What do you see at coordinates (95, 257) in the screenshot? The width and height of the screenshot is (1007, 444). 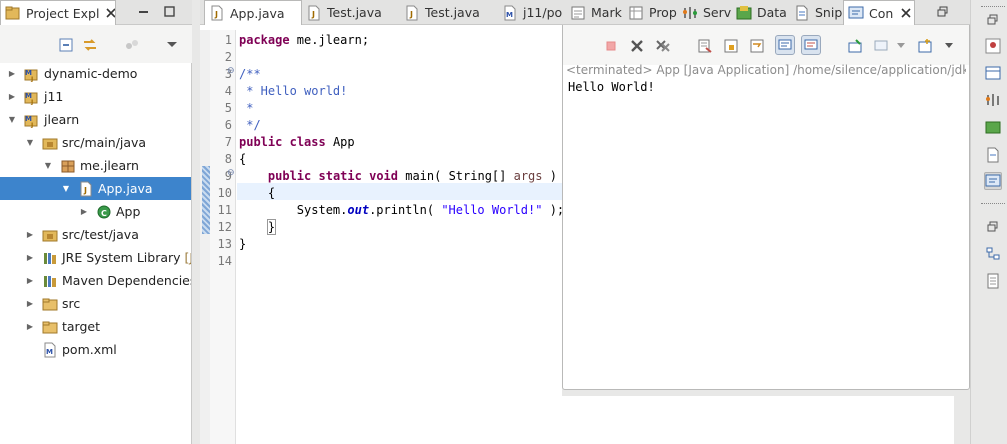 I see `tree-item: ▶ JRE System Library[Jav` at bounding box center [95, 257].